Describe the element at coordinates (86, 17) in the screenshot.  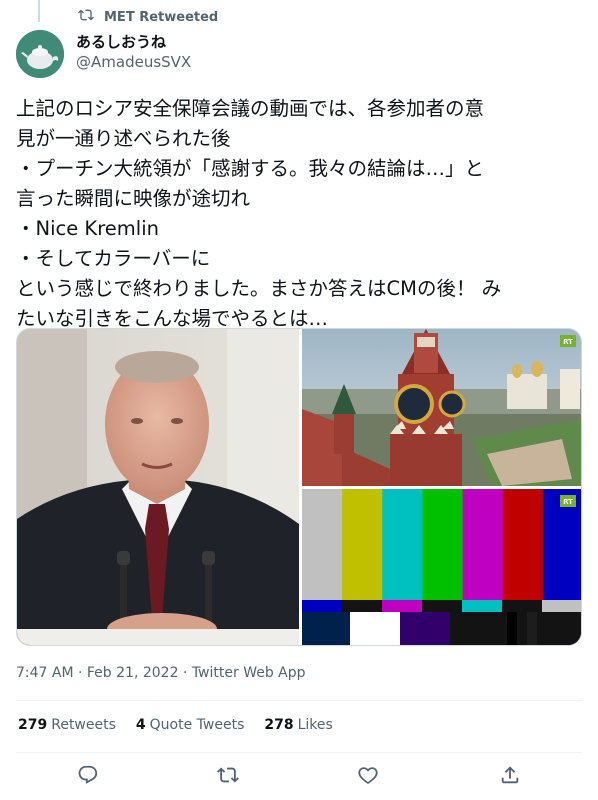
I see `retweet-small-icon` at that location.